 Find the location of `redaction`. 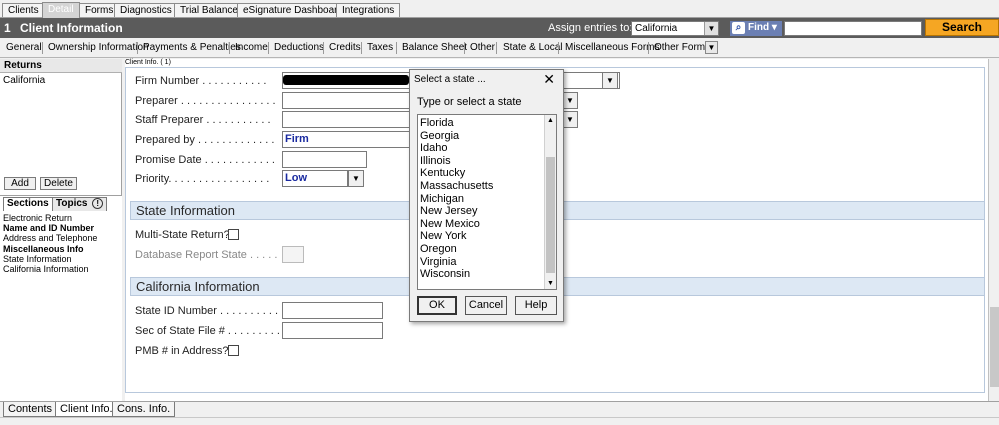

redaction is located at coordinates (346, 80).